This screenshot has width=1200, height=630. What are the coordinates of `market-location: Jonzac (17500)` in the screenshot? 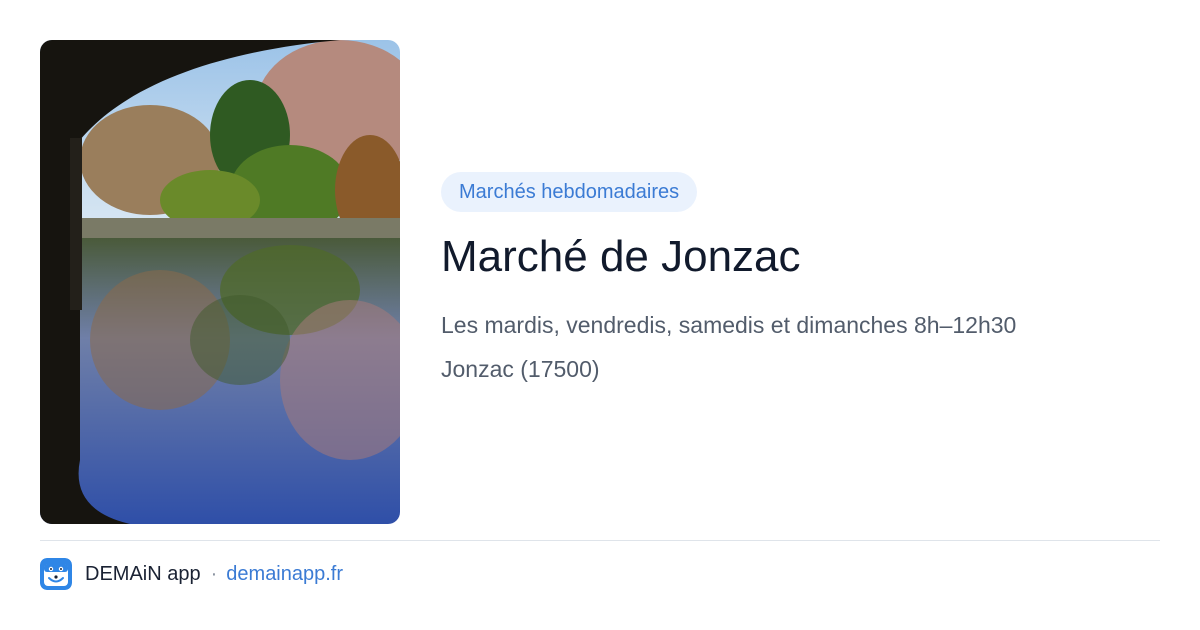 It's located at (520, 369).